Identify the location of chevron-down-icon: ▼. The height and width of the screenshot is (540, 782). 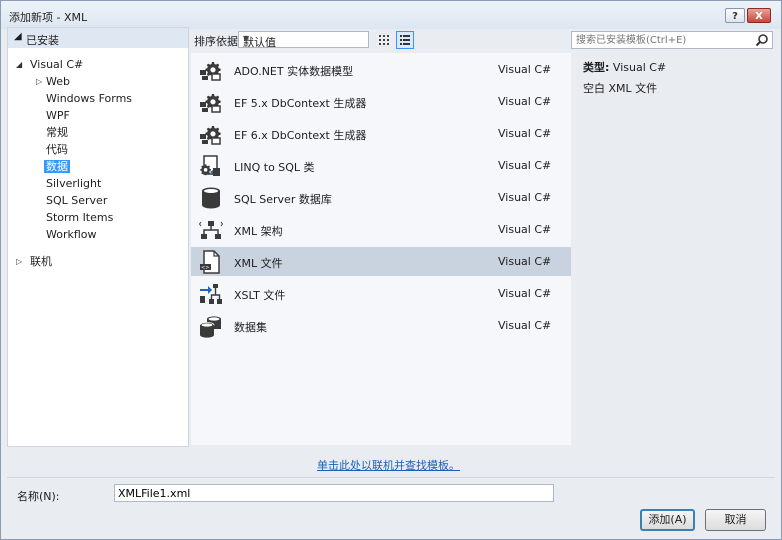
(246, 38).